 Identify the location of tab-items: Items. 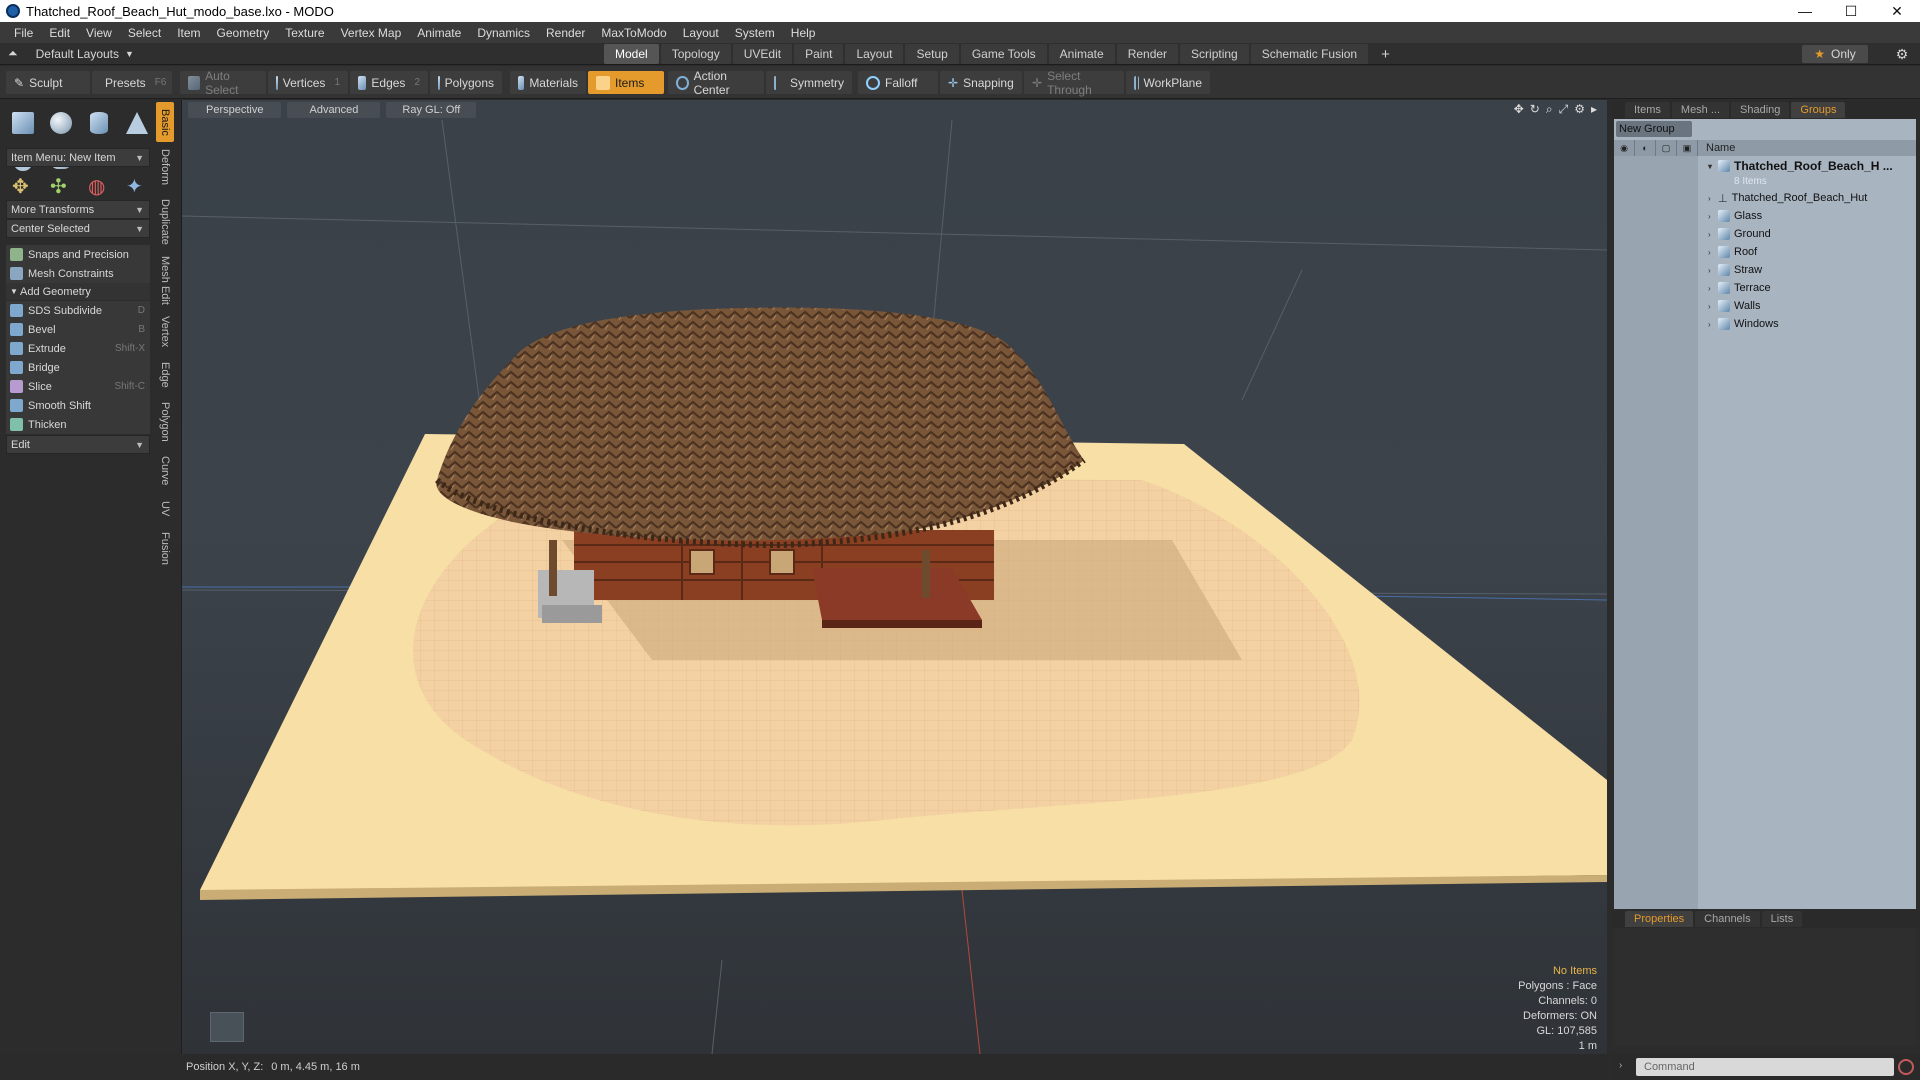
(1647, 110).